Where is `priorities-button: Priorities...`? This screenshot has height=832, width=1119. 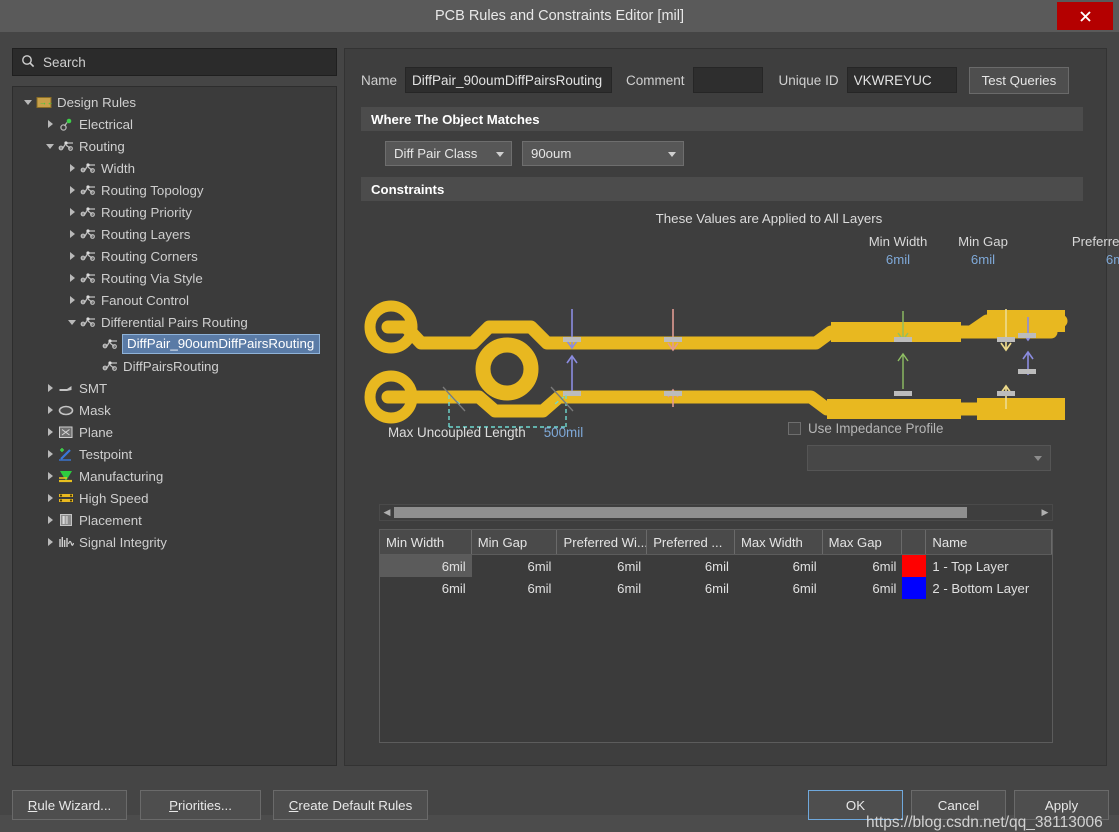 priorities-button: Priorities... is located at coordinates (200, 805).